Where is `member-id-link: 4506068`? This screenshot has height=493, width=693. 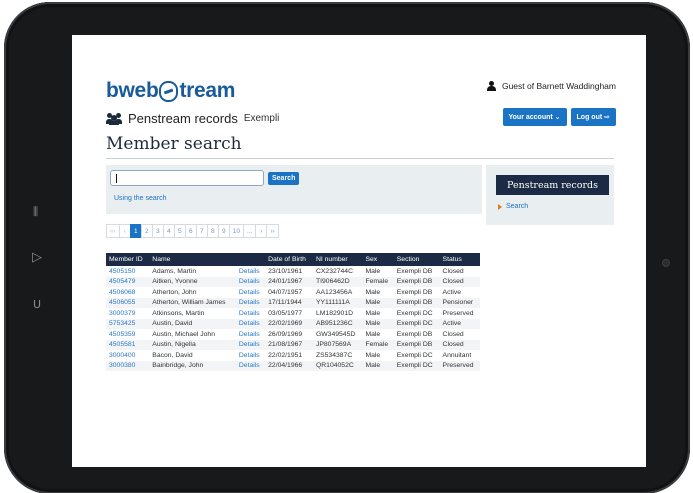
member-id-link: 4506068 is located at coordinates (127, 292).